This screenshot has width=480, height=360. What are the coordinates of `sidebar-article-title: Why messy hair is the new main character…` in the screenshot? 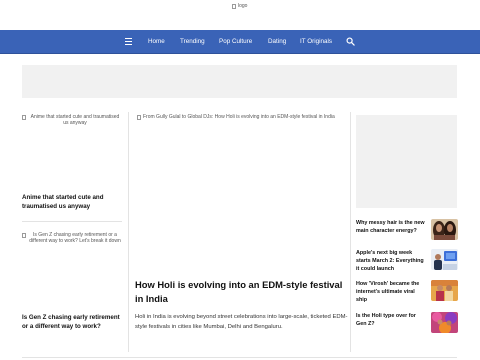 It's located at (390, 227).